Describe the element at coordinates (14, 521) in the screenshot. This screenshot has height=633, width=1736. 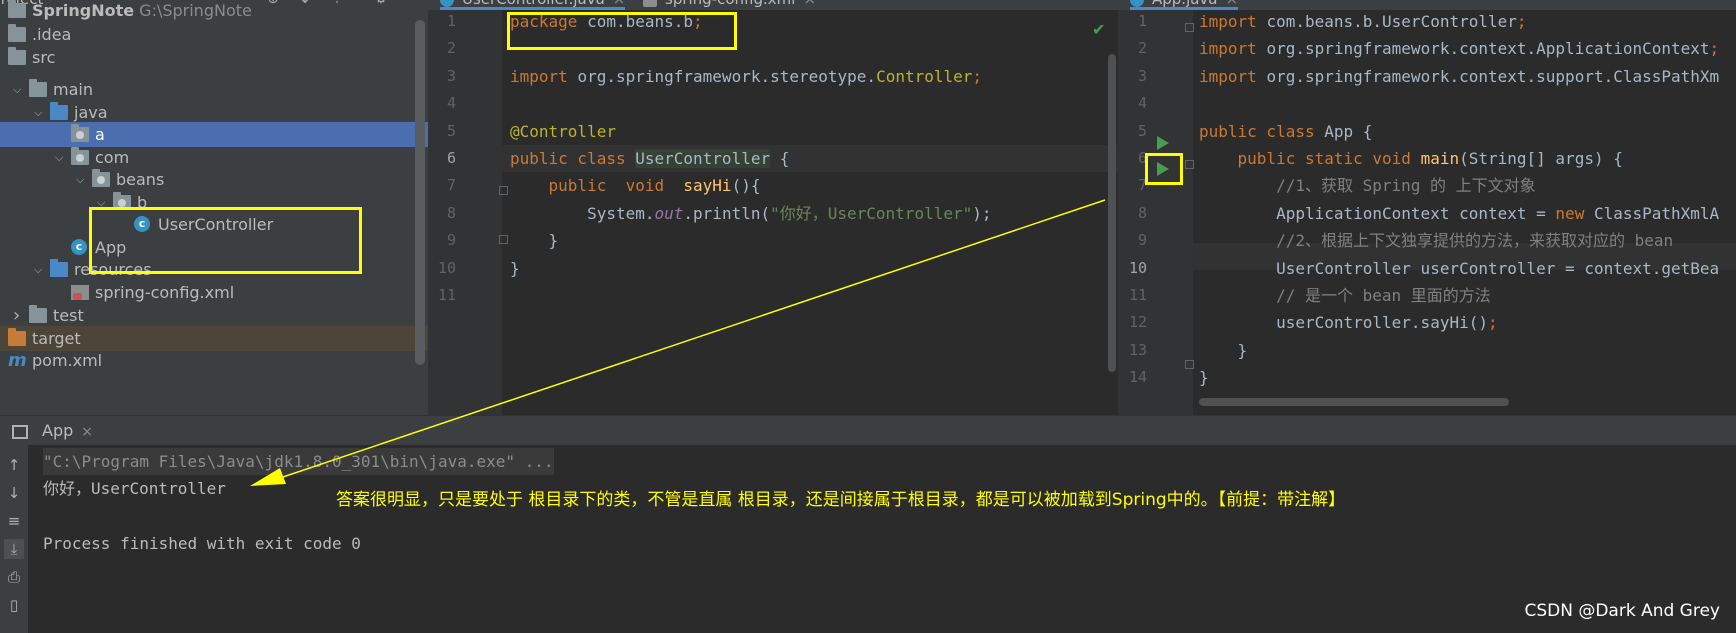
I see `soft-wrap-icon: ≡` at that location.